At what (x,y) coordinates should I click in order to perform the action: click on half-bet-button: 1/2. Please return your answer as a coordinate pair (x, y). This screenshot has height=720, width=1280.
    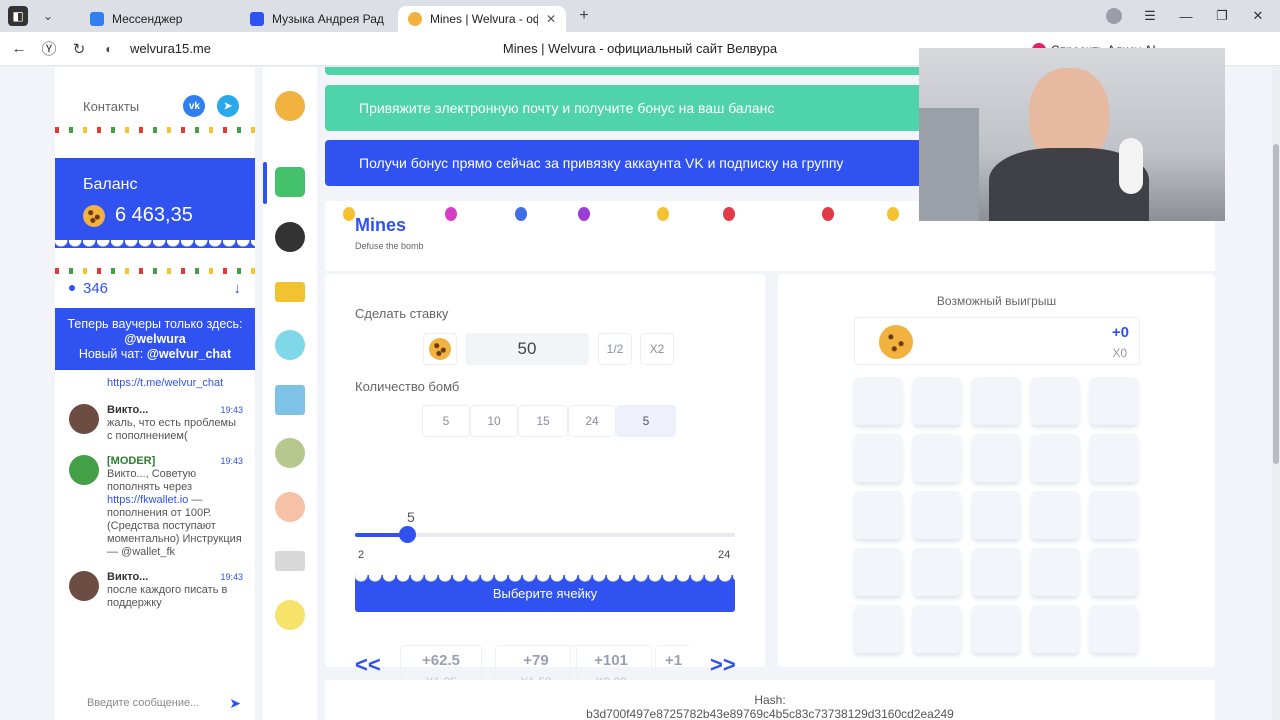
    Looking at the image, I should click on (615, 349).